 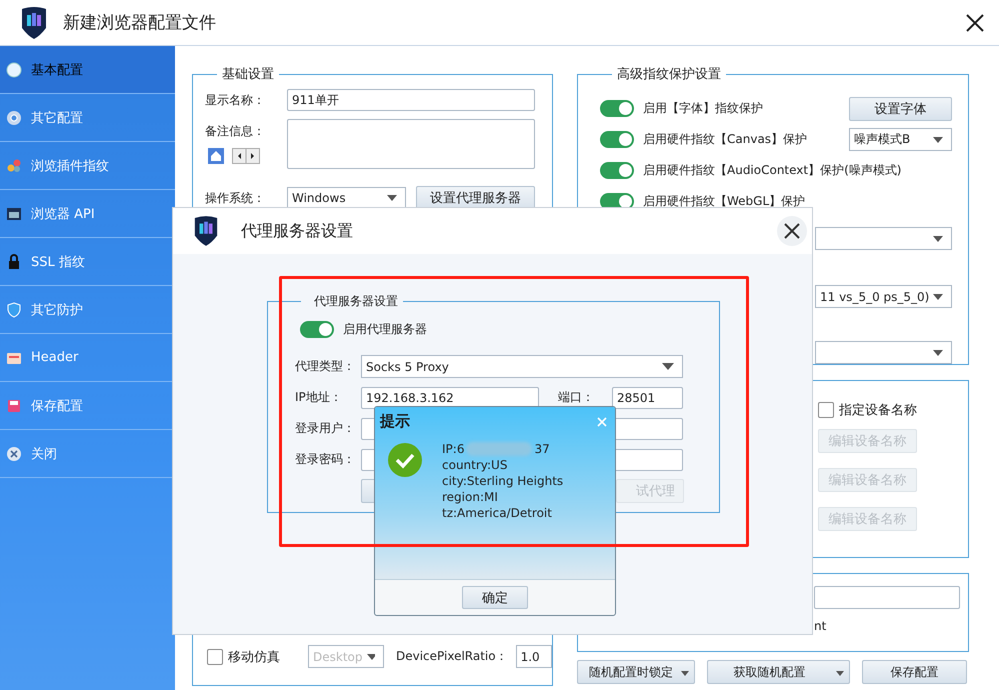 I want to click on toggle-label: 启用硬件指纹【WebGL】保护, so click(x=724, y=201).